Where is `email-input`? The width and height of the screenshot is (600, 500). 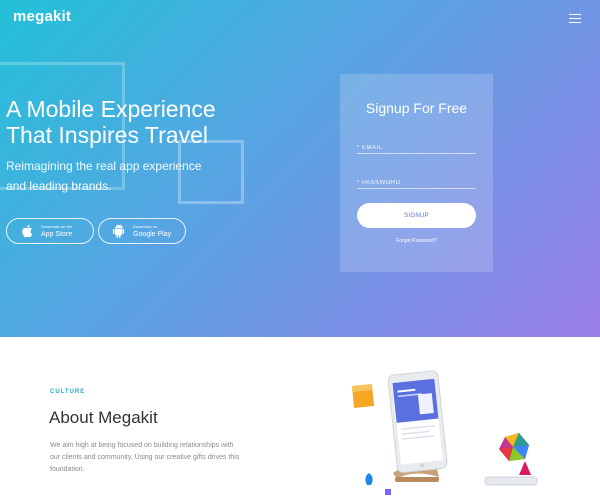
email-input is located at coordinates (416, 148).